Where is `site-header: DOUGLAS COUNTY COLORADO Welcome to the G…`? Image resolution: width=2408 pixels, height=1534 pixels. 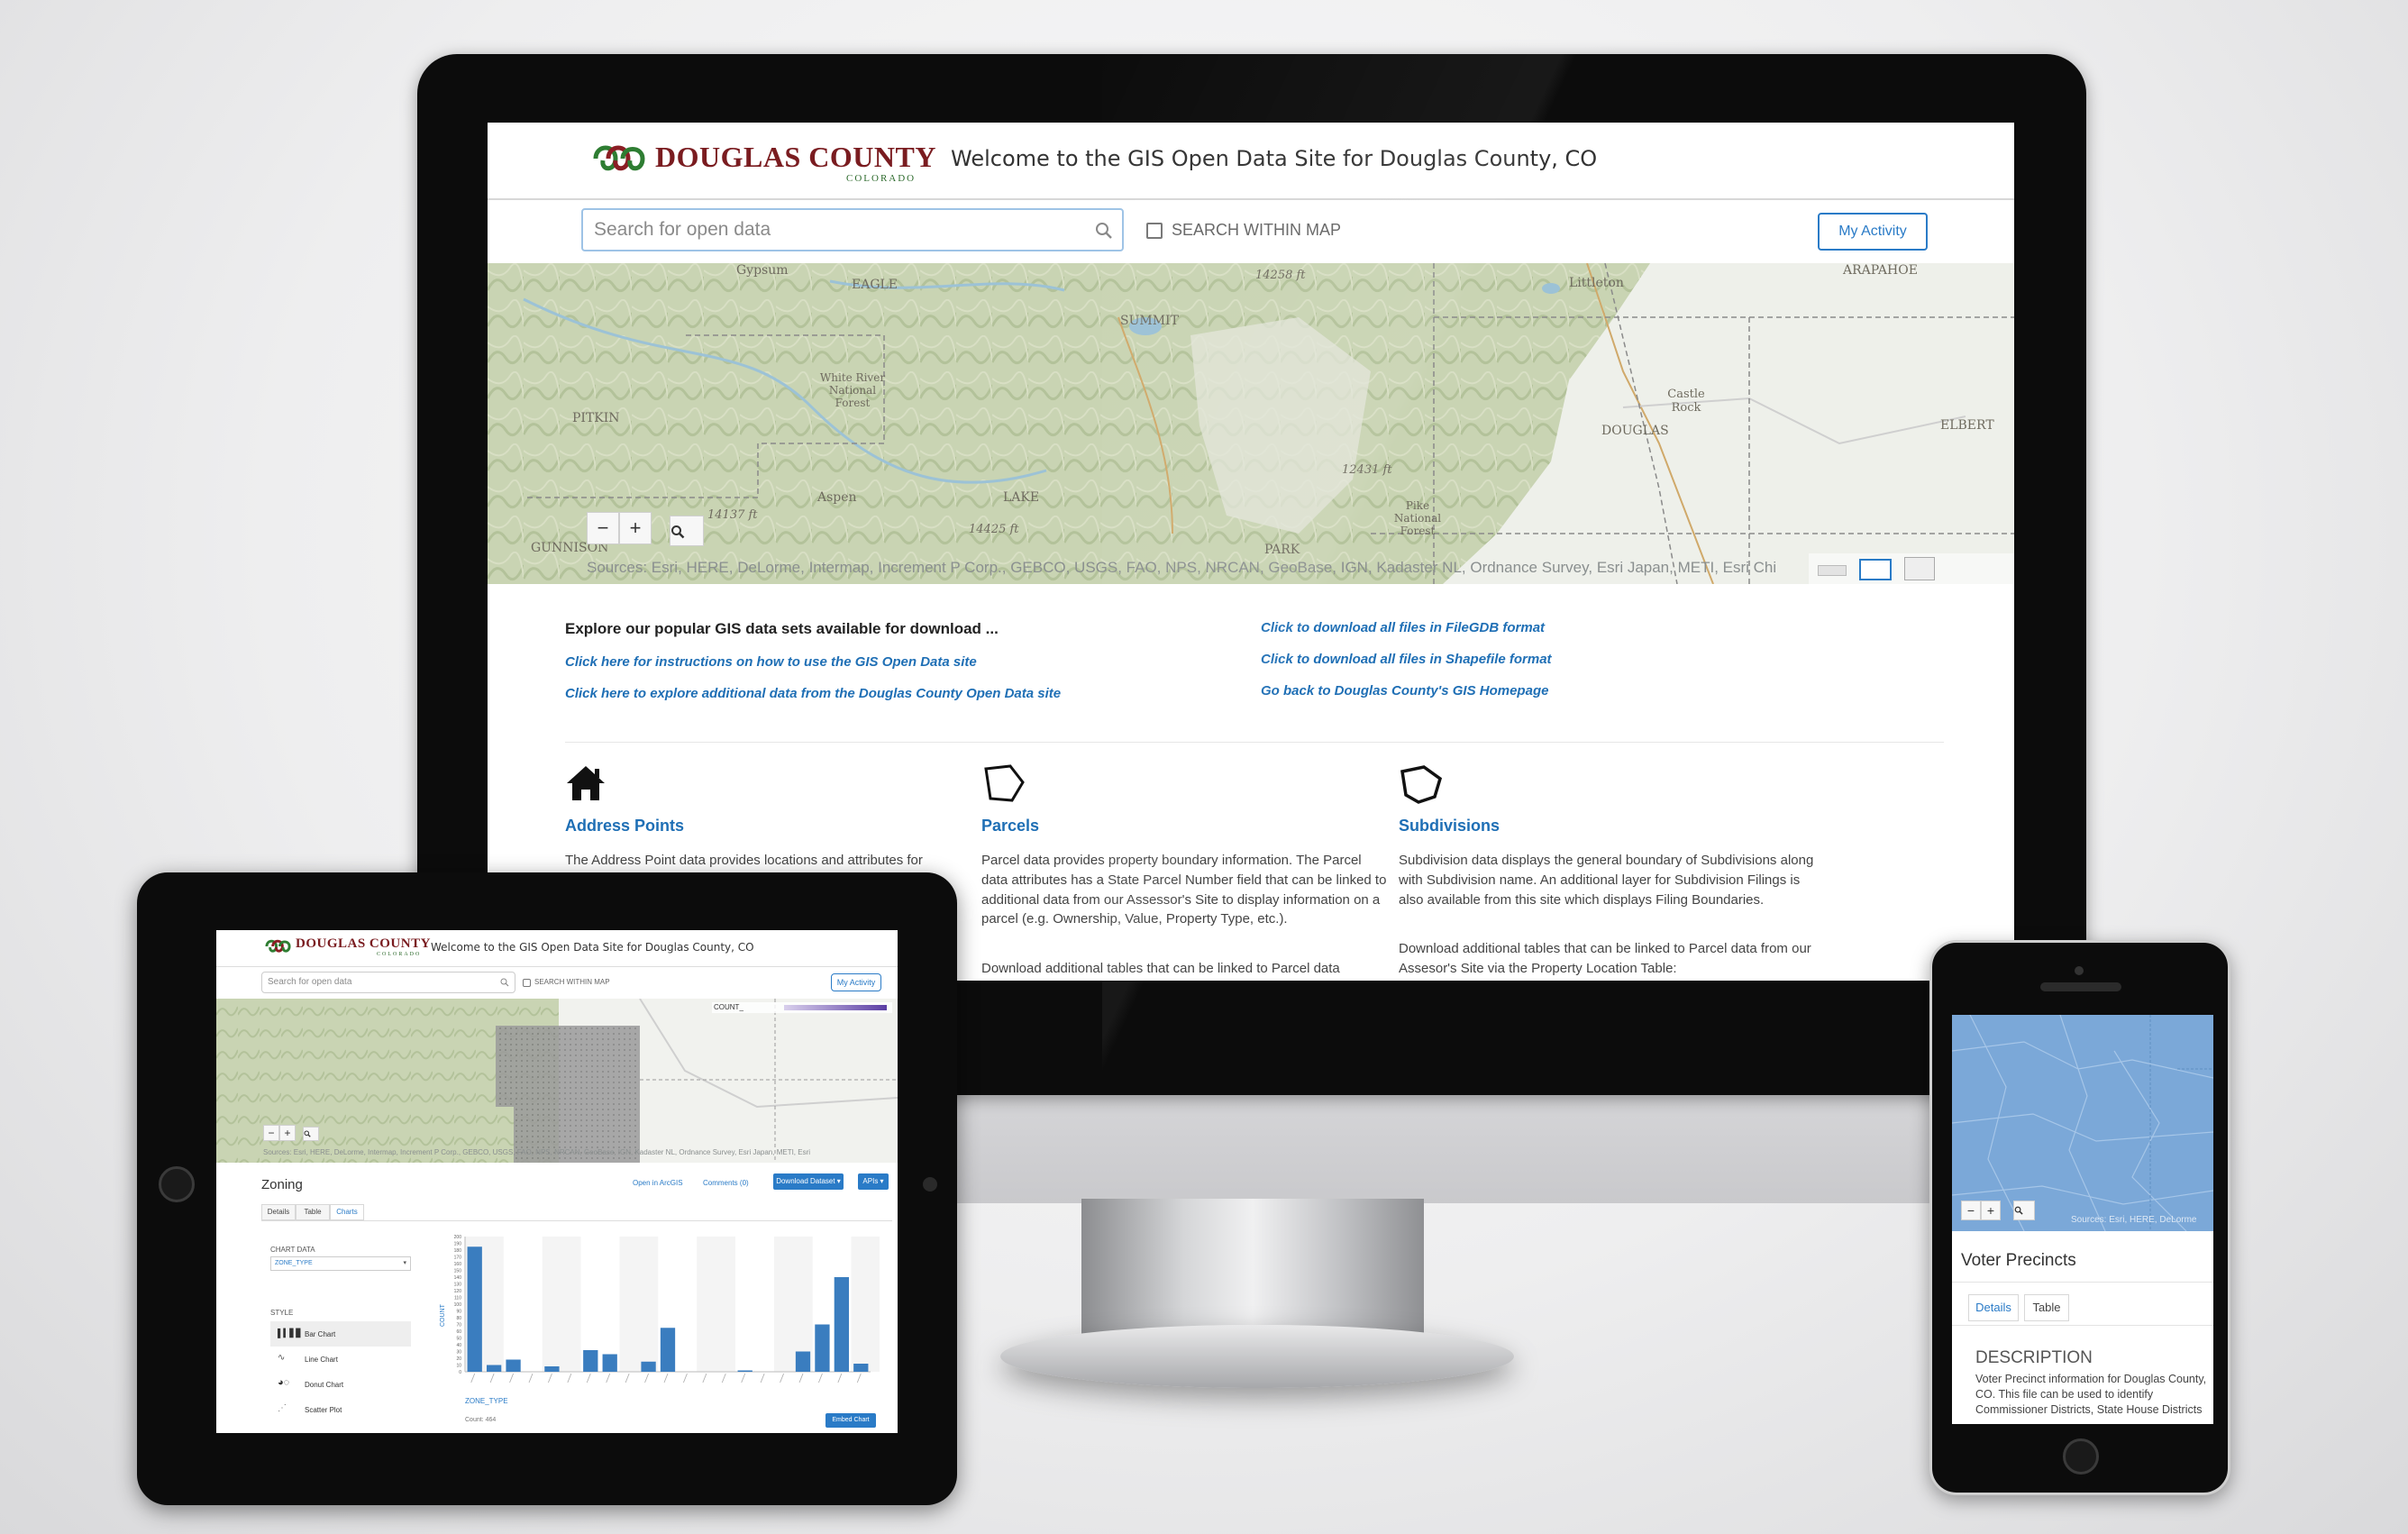 site-header: DOUGLAS COUNTY COLORADO Welcome to the G… is located at coordinates (1251, 161).